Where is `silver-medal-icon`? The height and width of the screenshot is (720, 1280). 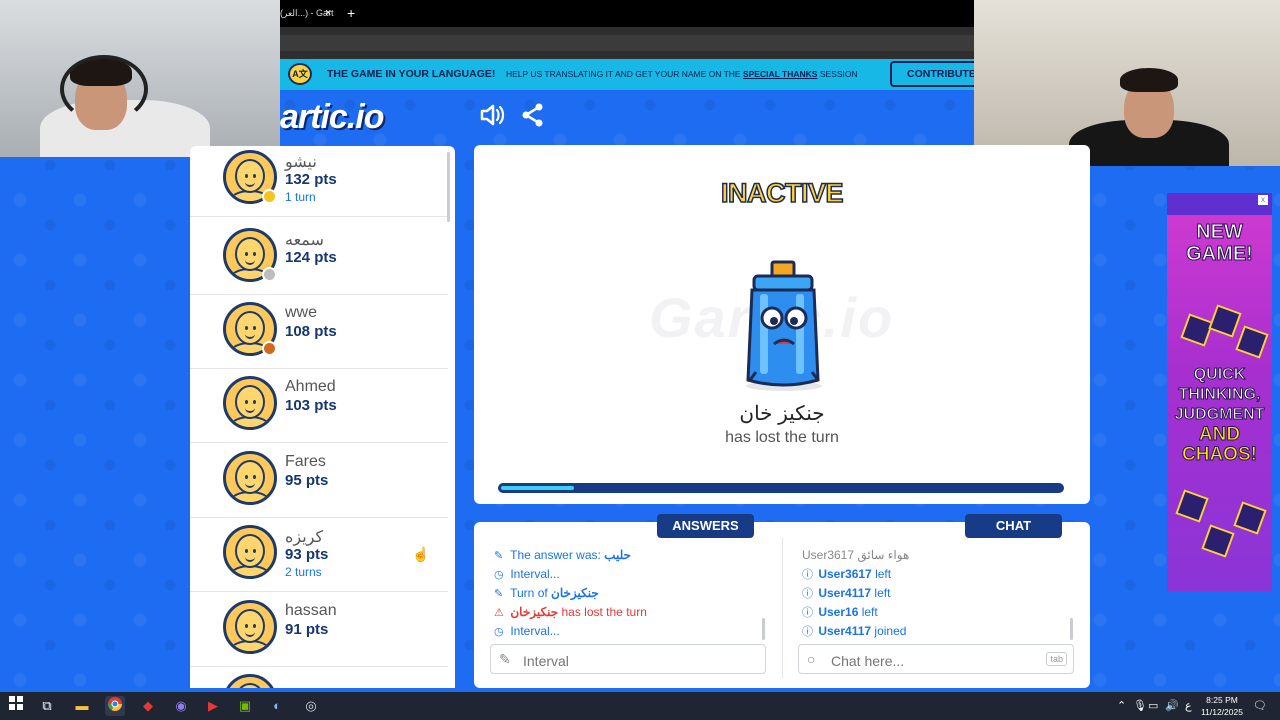
silver-medal-icon is located at coordinates (269, 274).